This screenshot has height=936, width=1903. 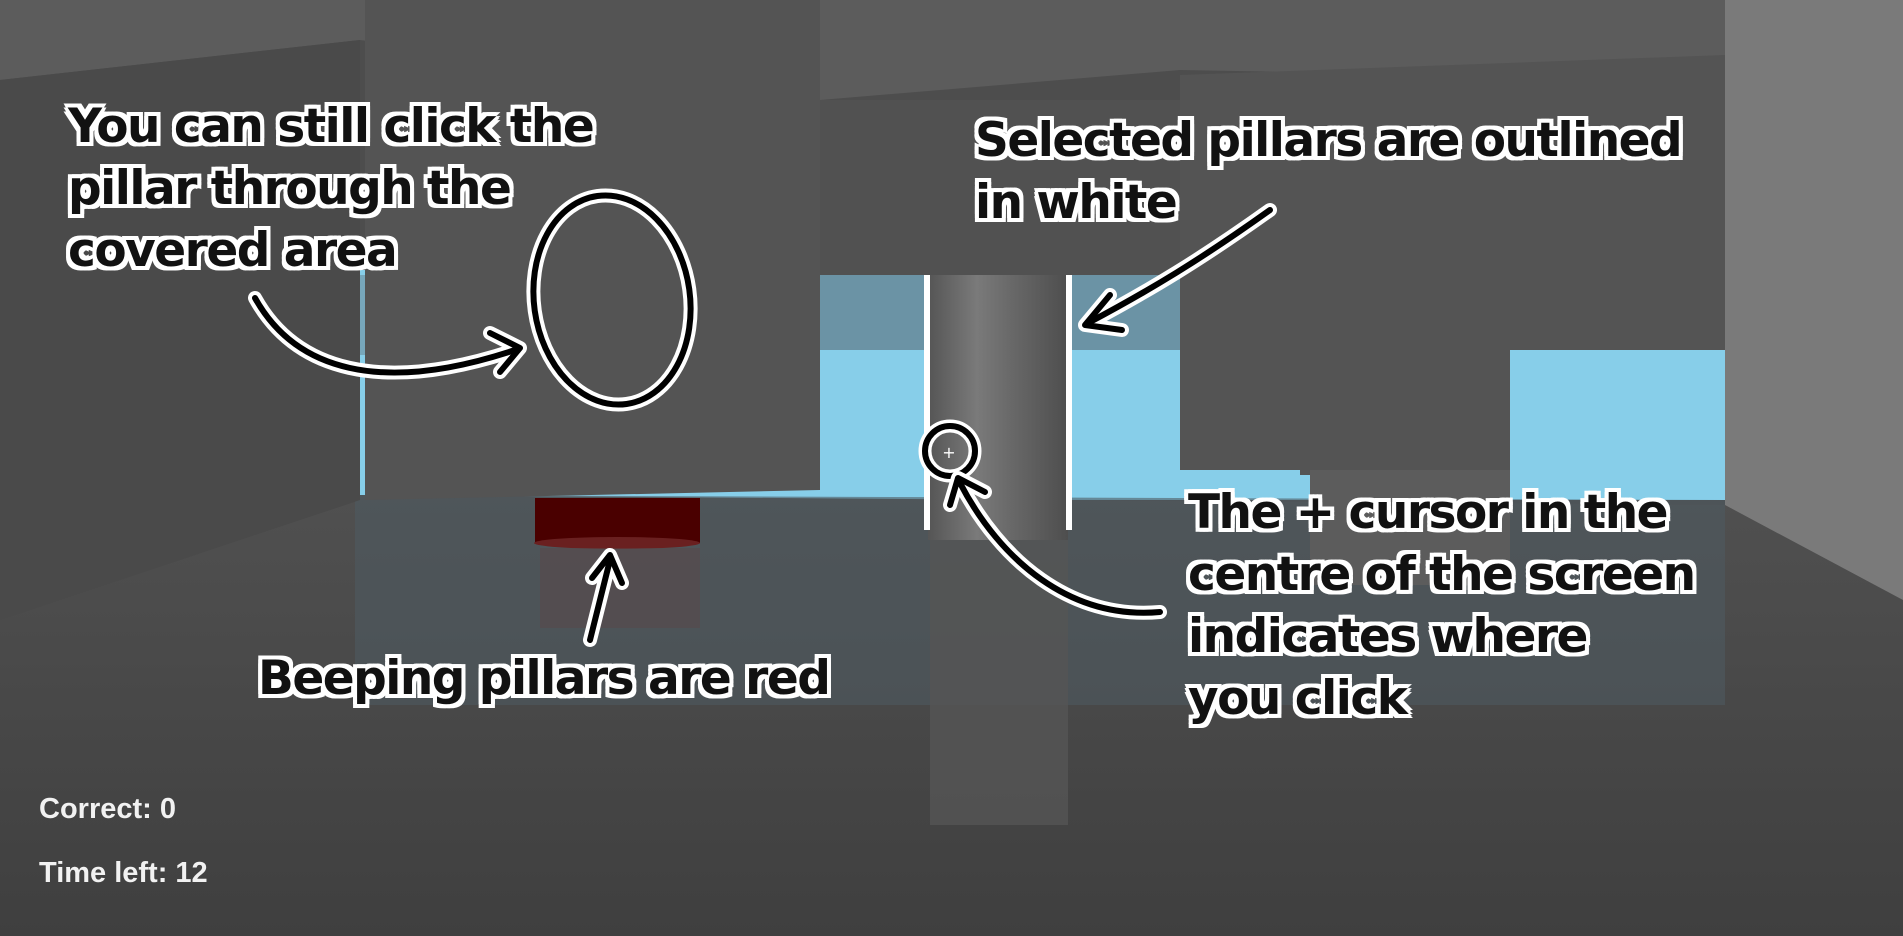 I want to click on beeping-pillar-base, so click(x=617, y=543).